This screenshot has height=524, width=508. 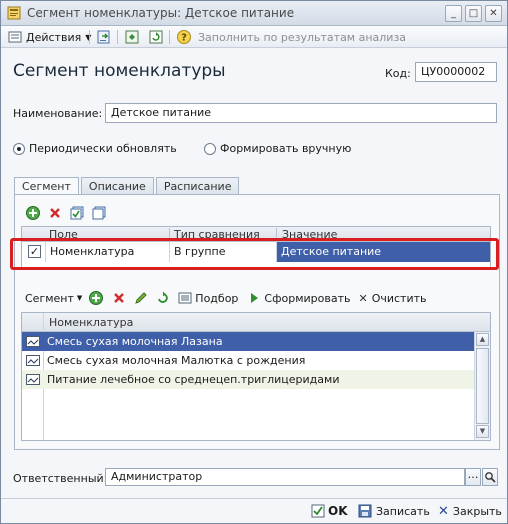 I want to click on structure-icon, so click(x=132, y=37).